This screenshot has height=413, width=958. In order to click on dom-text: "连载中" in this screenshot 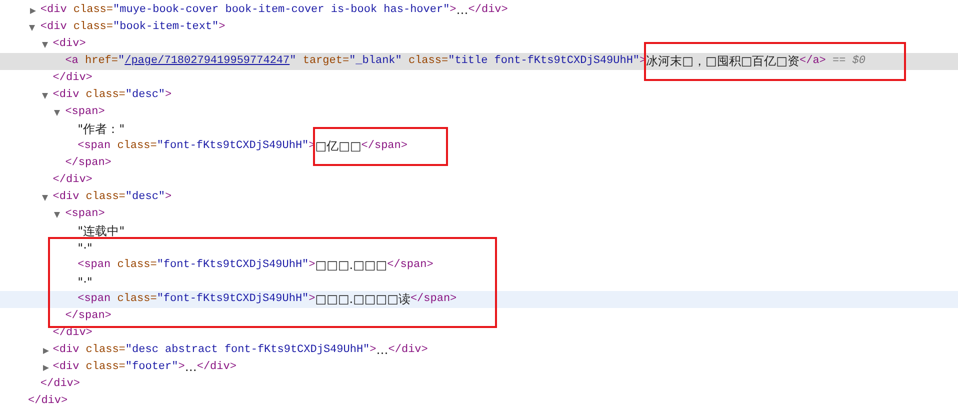, I will do `click(101, 231)`.